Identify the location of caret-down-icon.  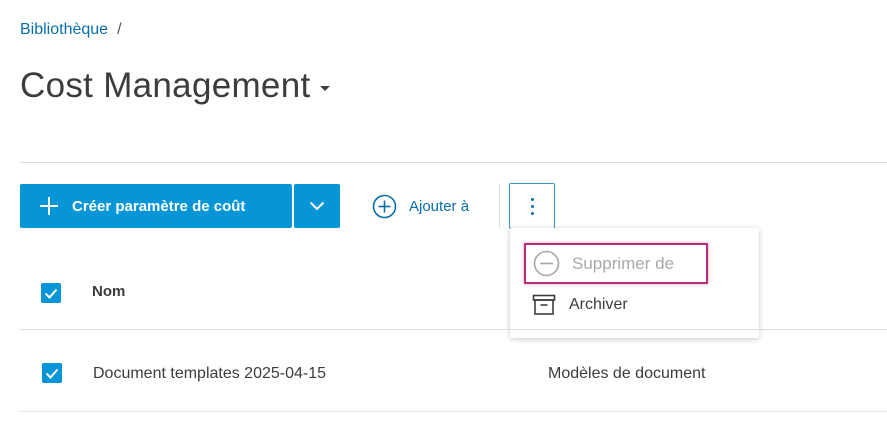
(325, 88).